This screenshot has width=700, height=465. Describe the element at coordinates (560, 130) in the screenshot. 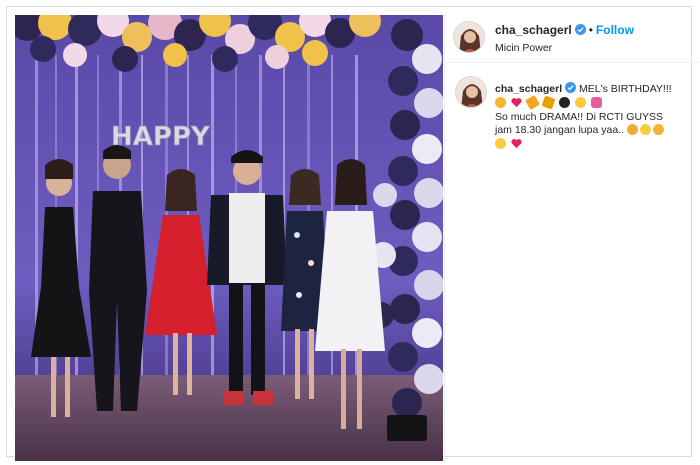

I see `caption-line-3: jam 18.30 jangan lupa yaa..` at that location.